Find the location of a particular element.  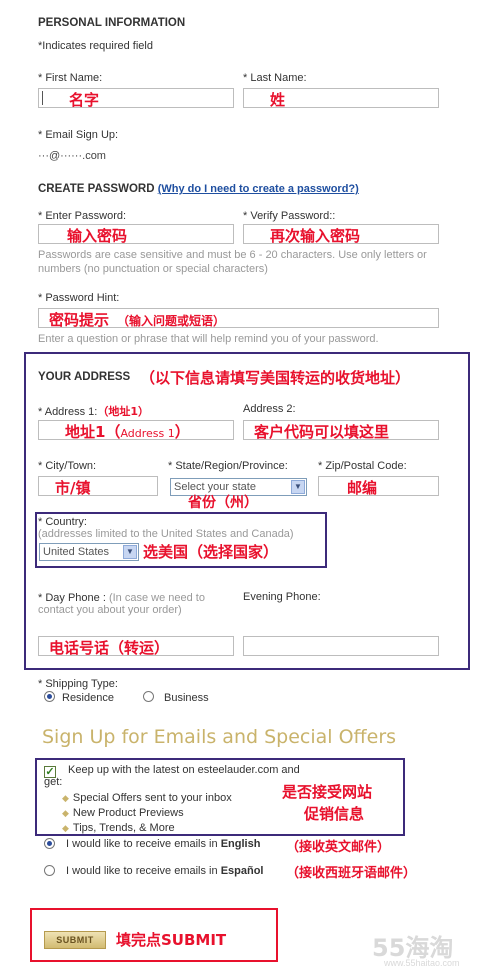

zip-field: 邮编 is located at coordinates (378, 486).